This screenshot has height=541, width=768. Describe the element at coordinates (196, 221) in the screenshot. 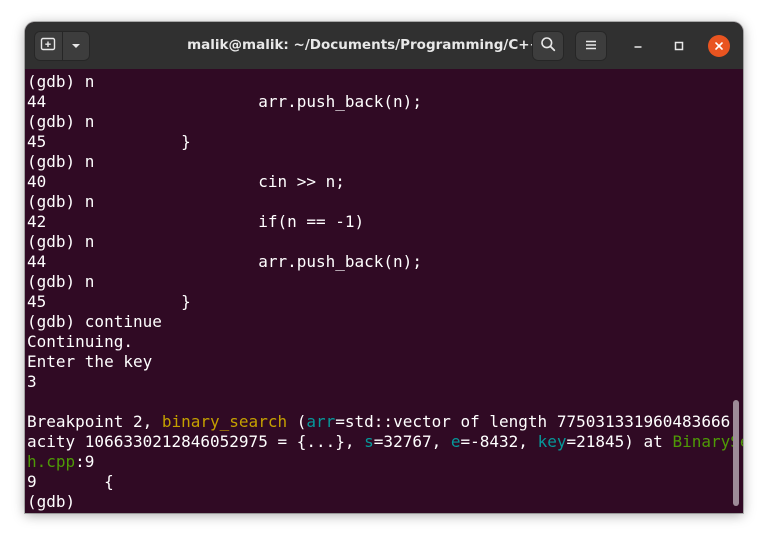

I see `terminal-line: 42 if(n == -1)` at that location.